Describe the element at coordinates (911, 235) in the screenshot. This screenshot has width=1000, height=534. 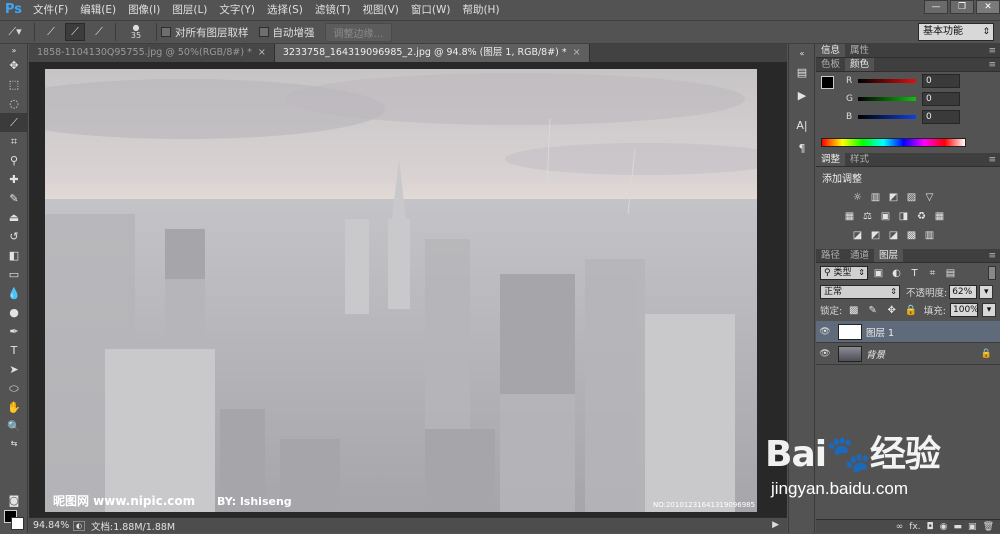
I see `selective-color-icon: ▩` at that location.